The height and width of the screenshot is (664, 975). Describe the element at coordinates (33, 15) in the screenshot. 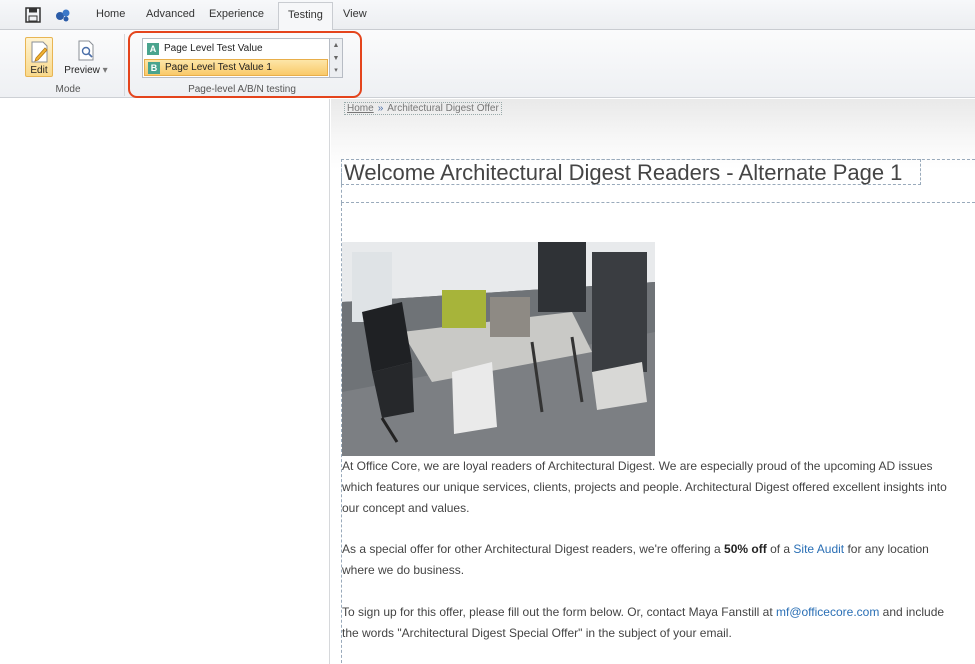

I see `save-icon` at that location.